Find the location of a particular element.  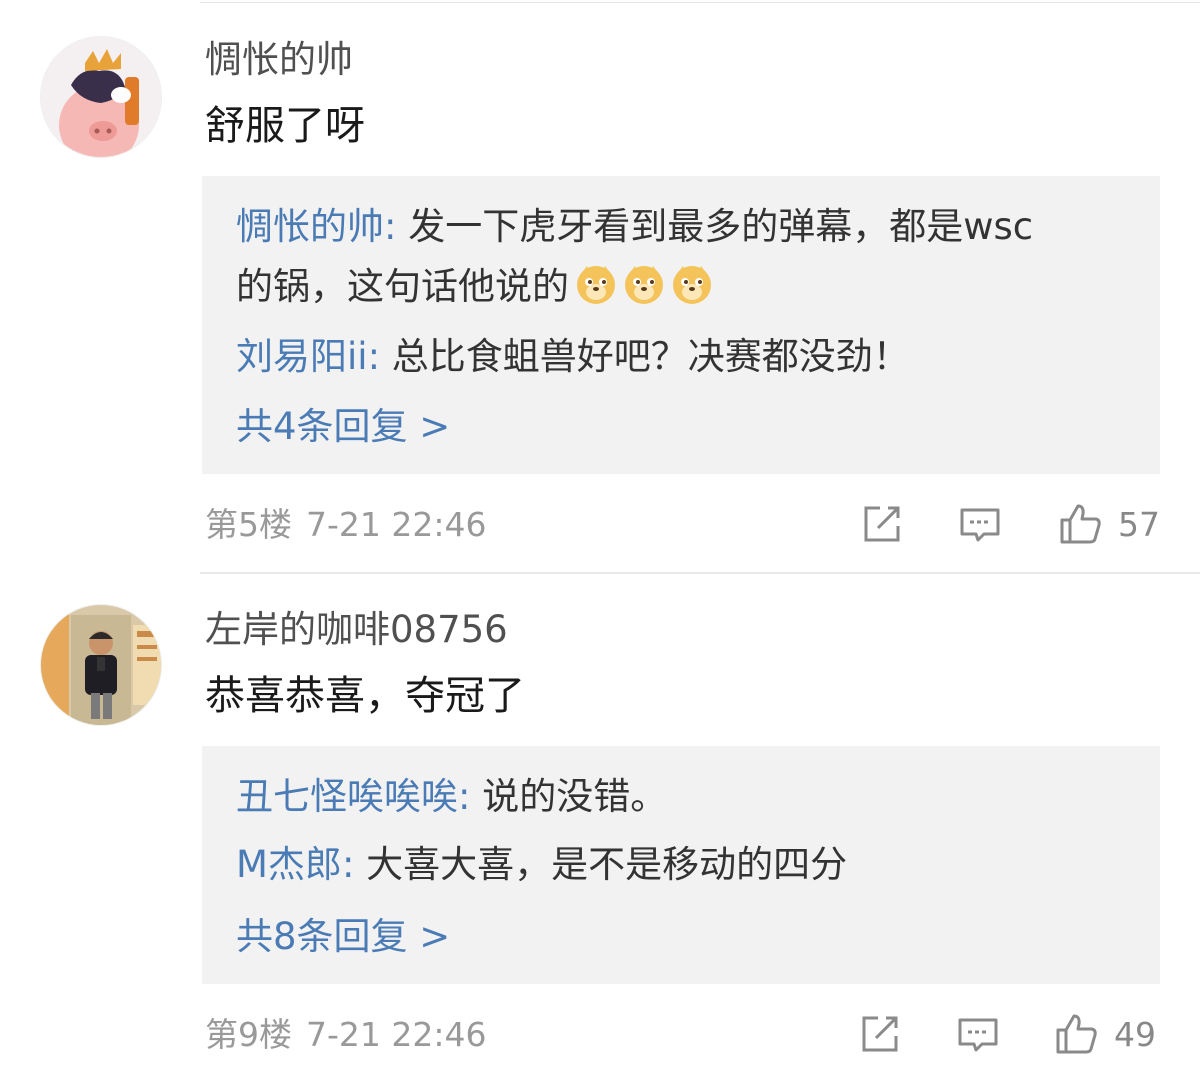

reply-item: 惆怅的帅: 发一下虎牙看到最多的弹幕，都是wsc is located at coordinates (683, 227).